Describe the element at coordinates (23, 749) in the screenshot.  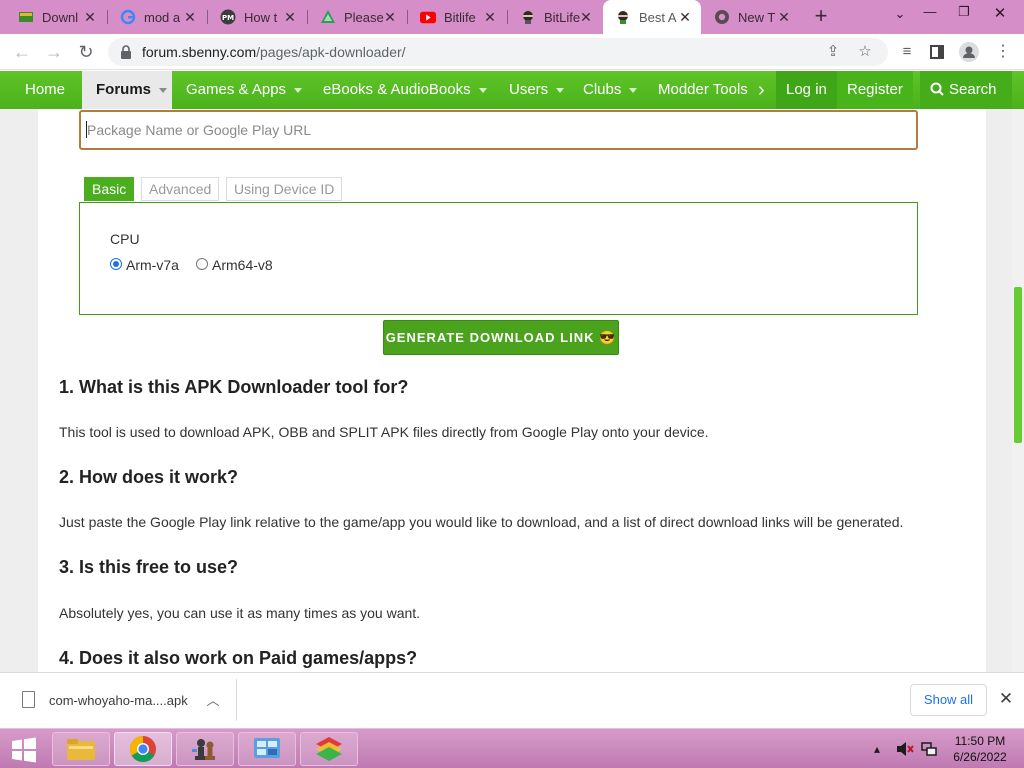
I see `windows-start-icon` at that location.